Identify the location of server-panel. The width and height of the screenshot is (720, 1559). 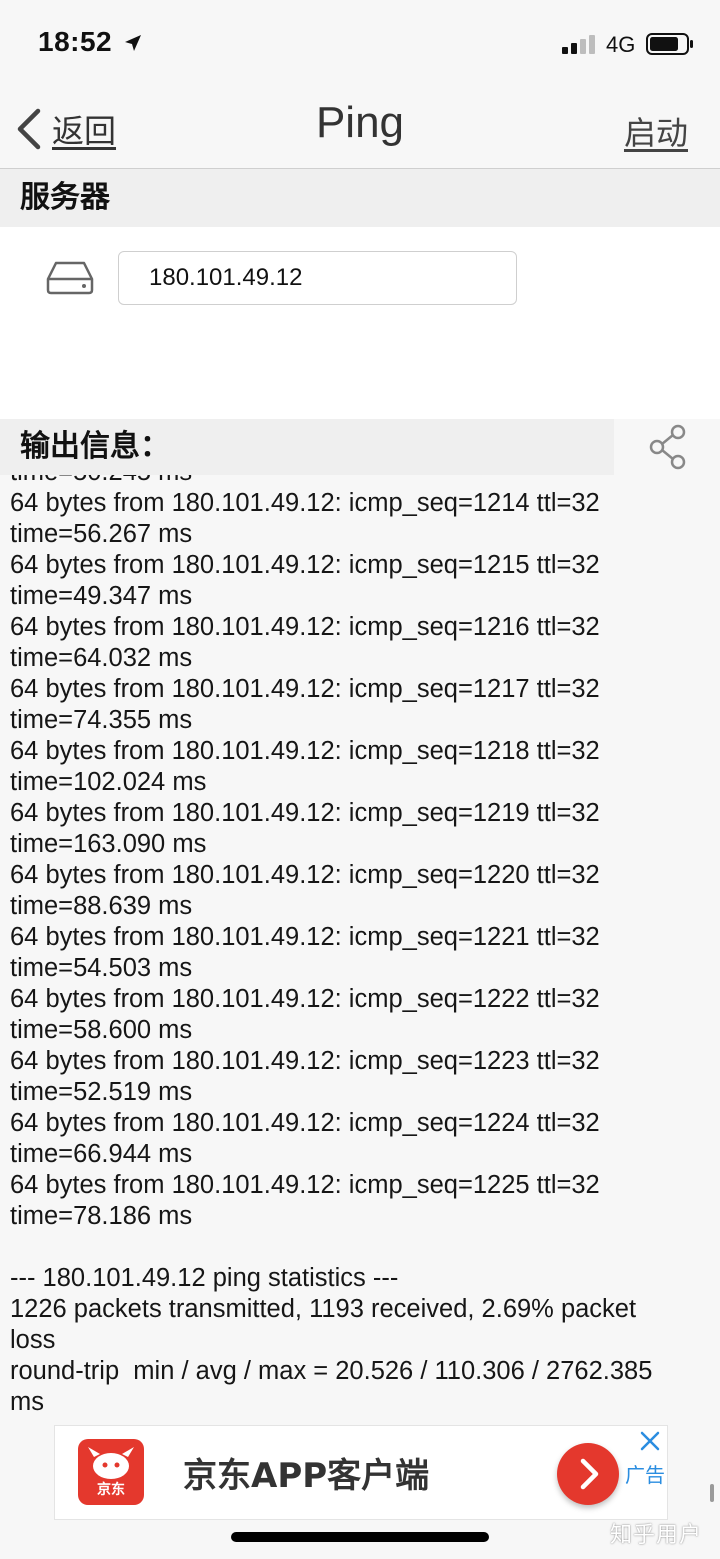
(360, 323).